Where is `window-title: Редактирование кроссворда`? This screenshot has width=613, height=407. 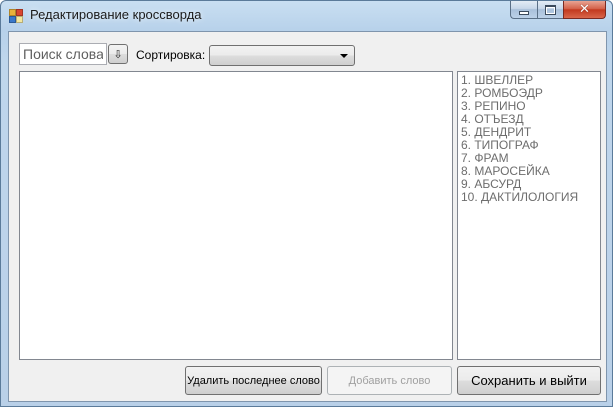
window-title: Редактирование кроссворда is located at coordinates (116, 14).